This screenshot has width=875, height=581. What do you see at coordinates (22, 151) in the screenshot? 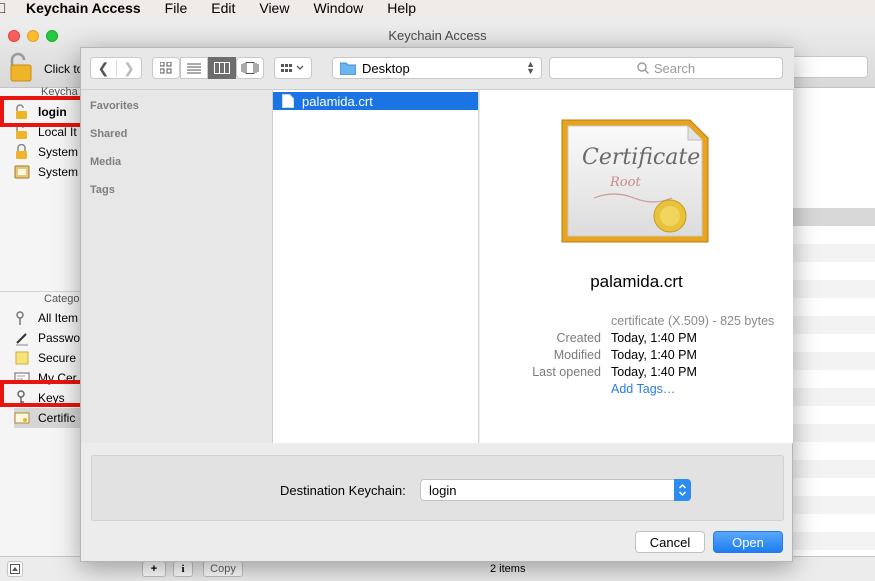
I see `locked-padlock-icon` at bounding box center [22, 151].